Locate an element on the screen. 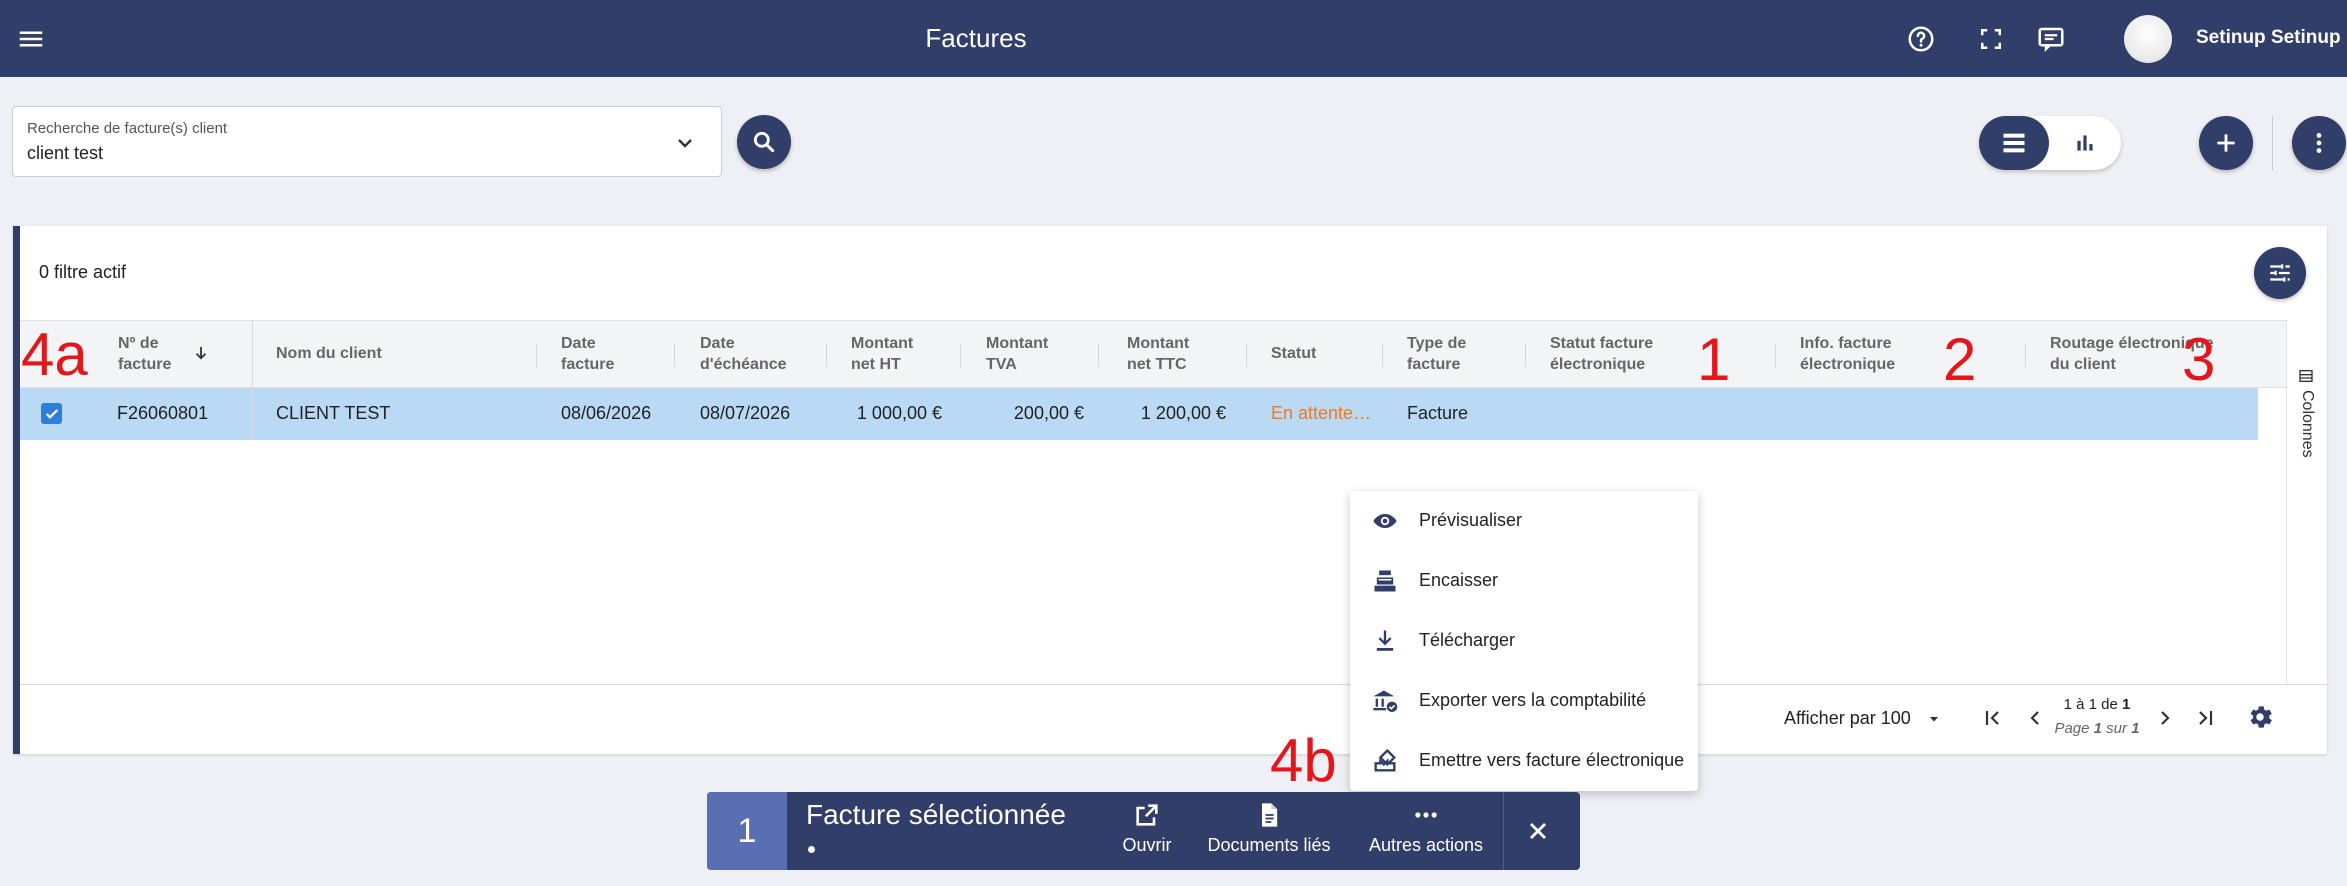 The width and height of the screenshot is (2347, 886). header-invoice-date: Date facture is located at coordinates (587, 354).